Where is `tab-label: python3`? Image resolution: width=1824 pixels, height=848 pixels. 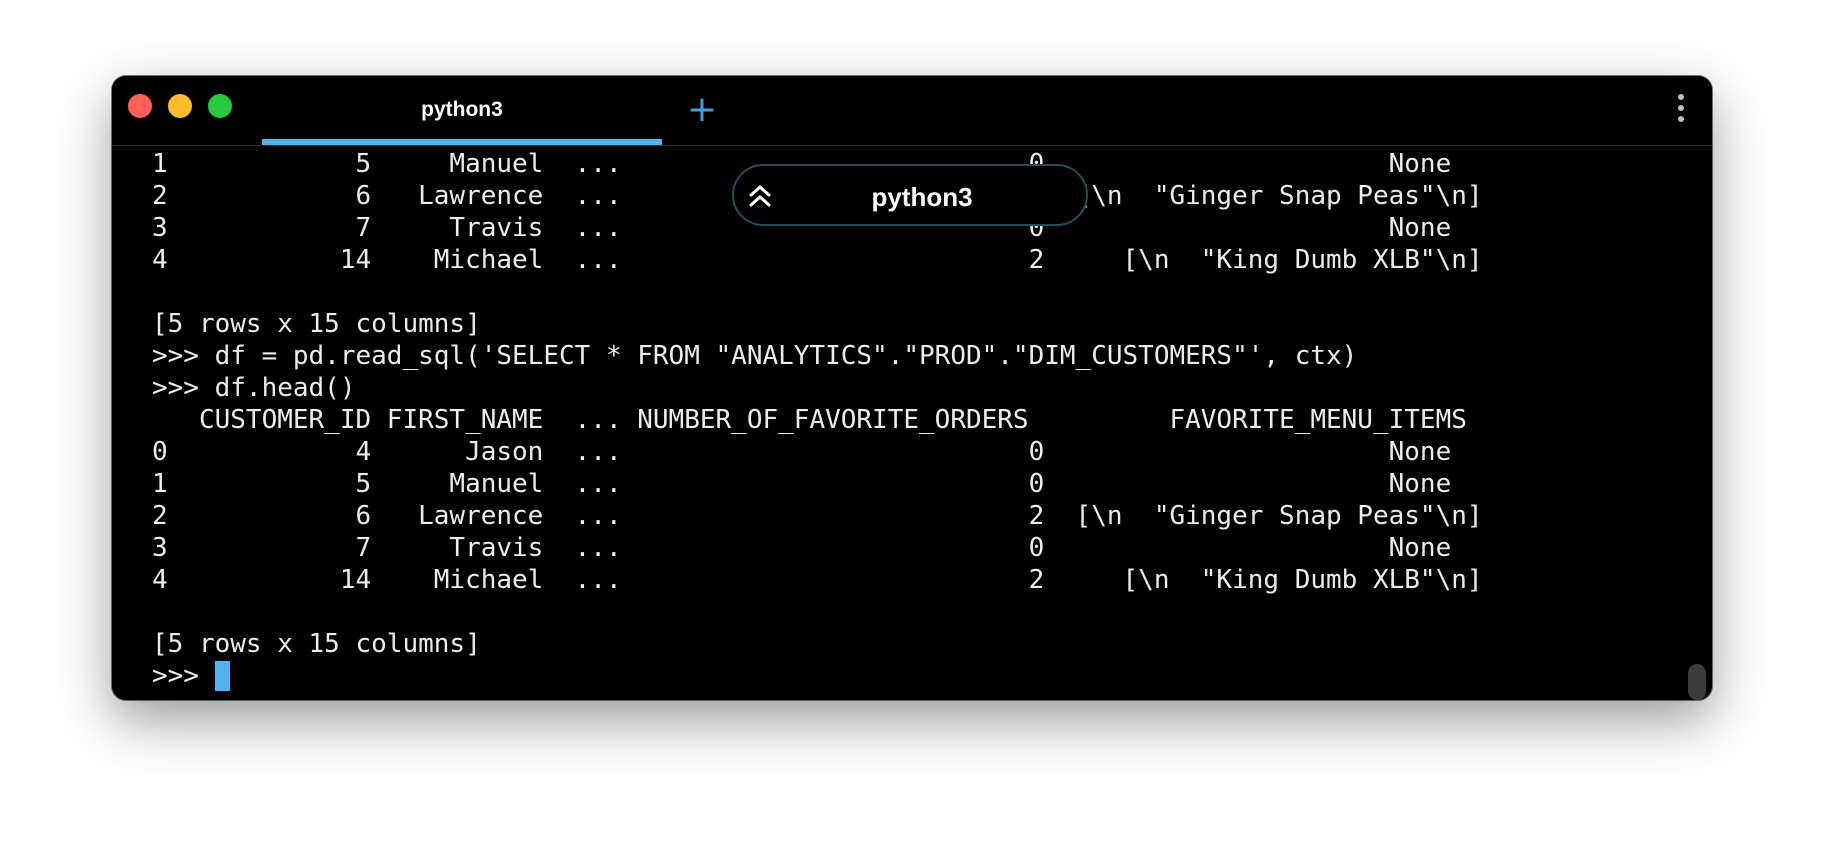
tab-label: python3 is located at coordinates (462, 109).